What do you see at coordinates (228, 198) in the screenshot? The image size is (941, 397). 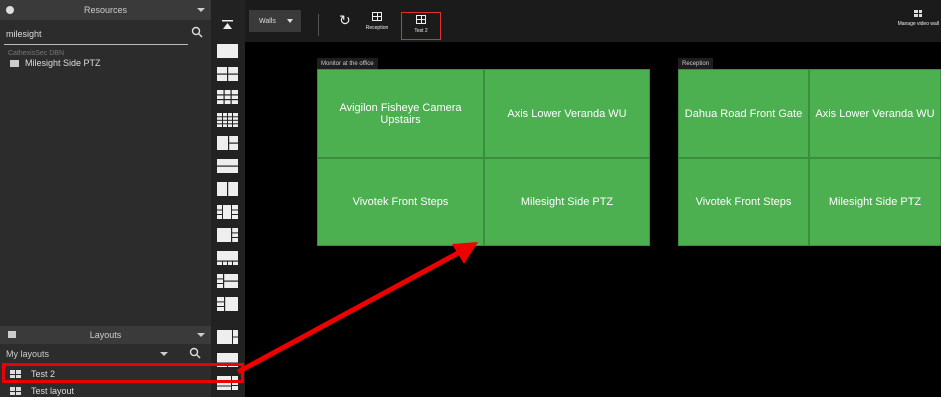 I see `layout-template-toolbar` at bounding box center [228, 198].